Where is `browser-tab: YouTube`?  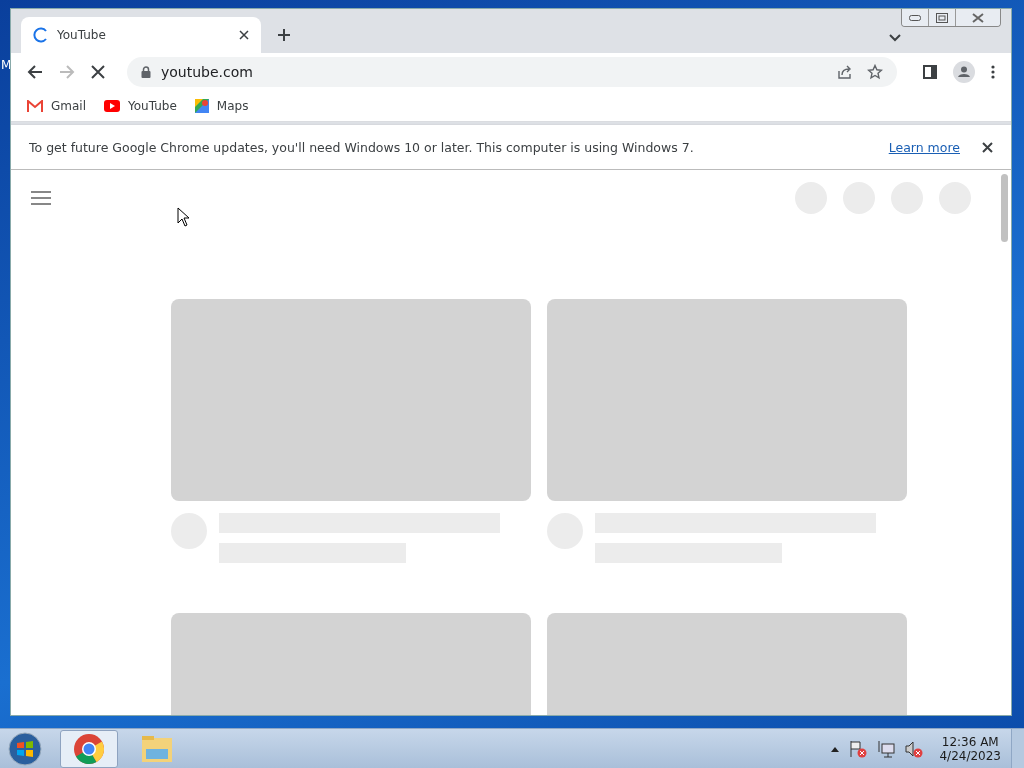 browser-tab: YouTube is located at coordinates (141, 35).